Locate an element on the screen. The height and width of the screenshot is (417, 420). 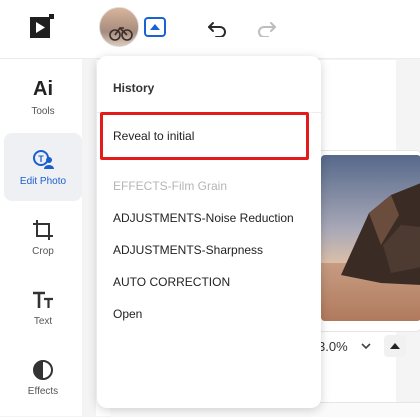
edit-photo-icon: T is located at coordinates (43, 159).